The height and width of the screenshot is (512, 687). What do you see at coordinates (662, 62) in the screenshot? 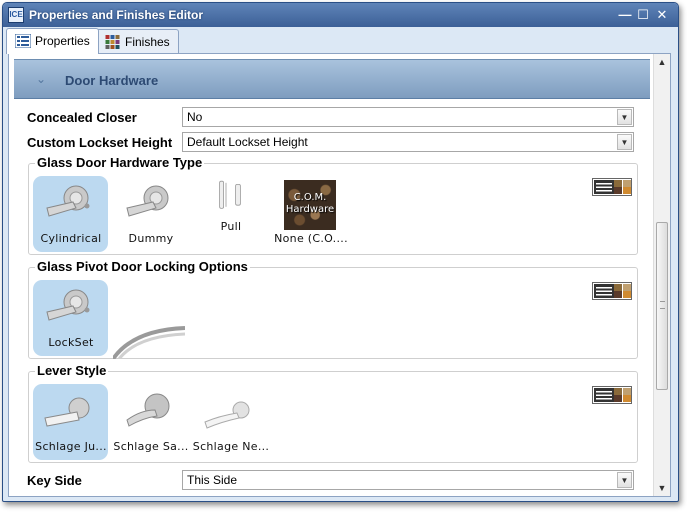
I see `scroll-up-icon: ▲` at bounding box center [662, 62].